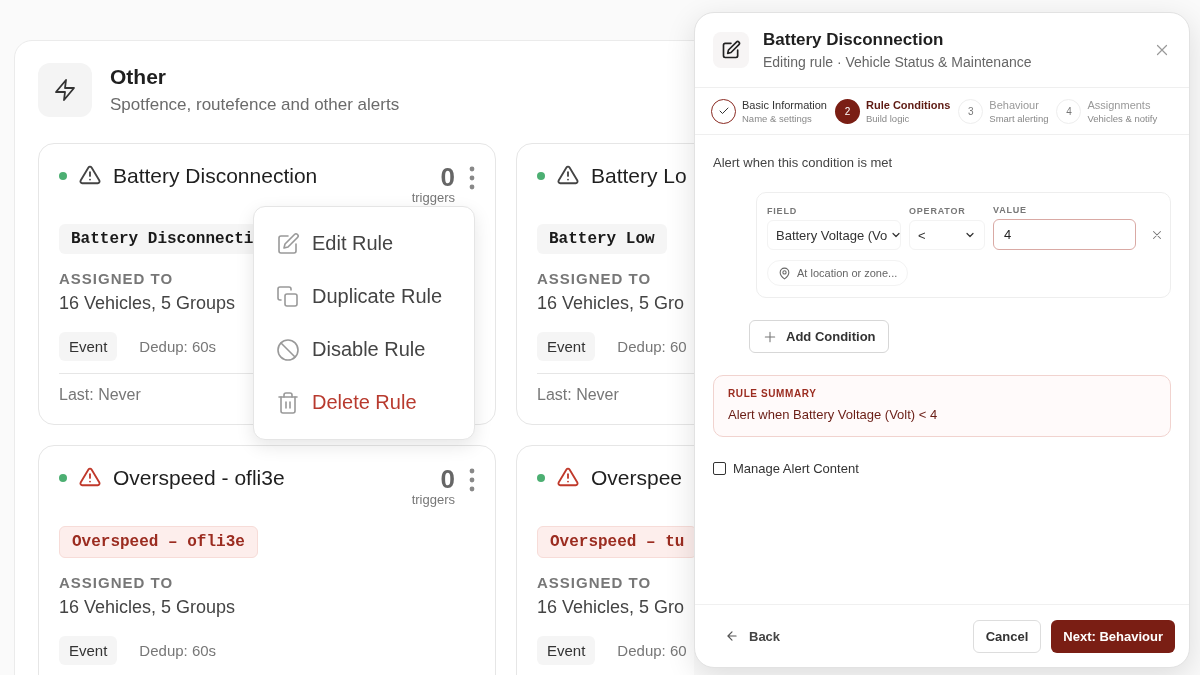 This screenshot has width=1200, height=675. What do you see at coordinates (255, 105) in the screenshot?
I see `section-subtitle: Spotfence, routefence and other alerts` at bounding box center [255, 105].